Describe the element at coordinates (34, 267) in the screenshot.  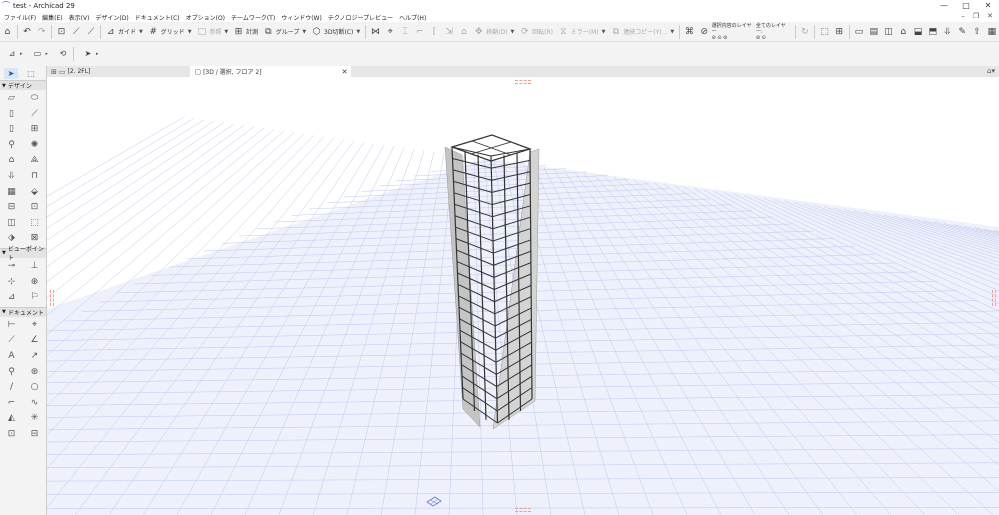
I see `elevation-tool-icon: ⊥` at that location.